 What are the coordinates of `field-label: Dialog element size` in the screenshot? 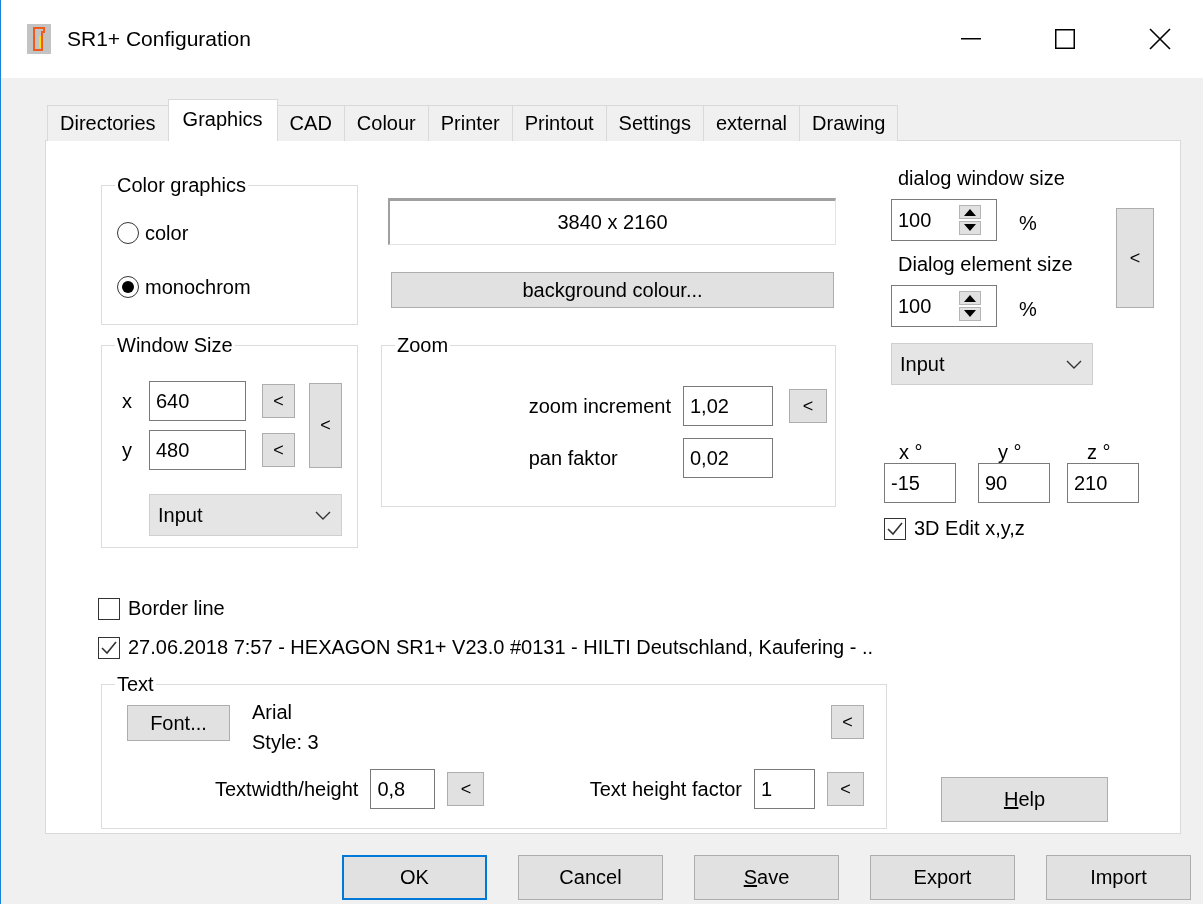 It's located at (986, 264).